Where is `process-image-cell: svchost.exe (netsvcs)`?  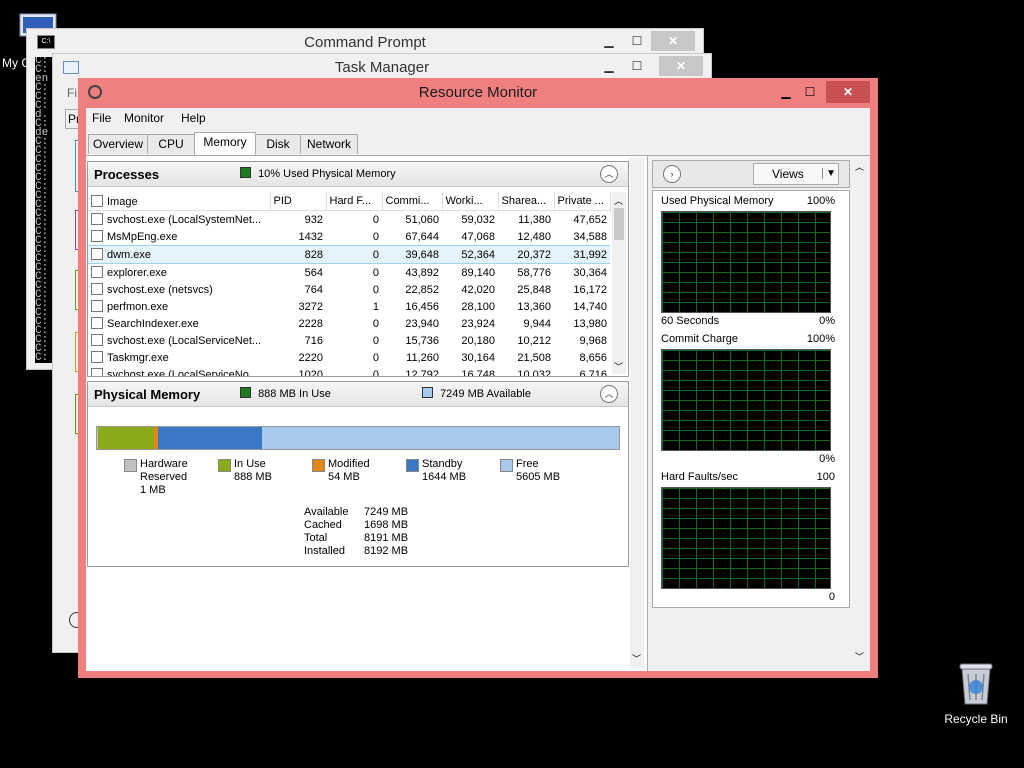
process-image-cell: svchost.exe (netsvcs) is located at coordinates (179, 289).